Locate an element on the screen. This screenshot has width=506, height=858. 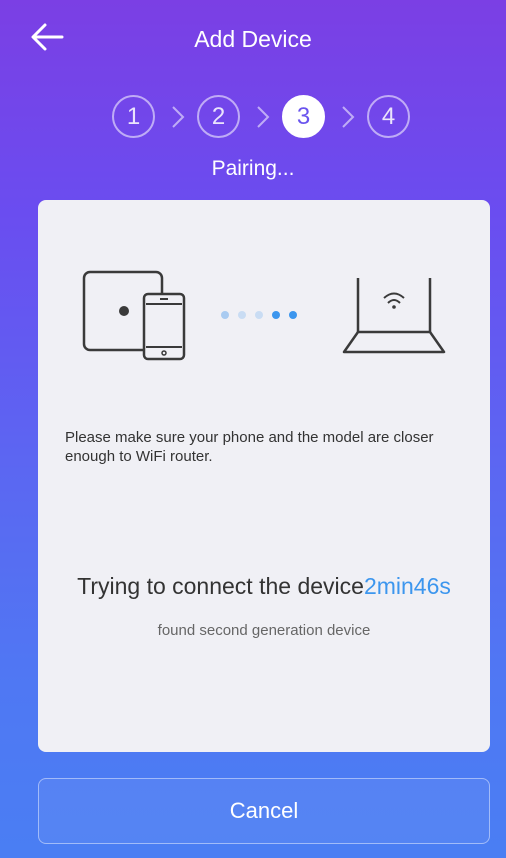
page-title: Add Device is located at coordinates (253, 39).